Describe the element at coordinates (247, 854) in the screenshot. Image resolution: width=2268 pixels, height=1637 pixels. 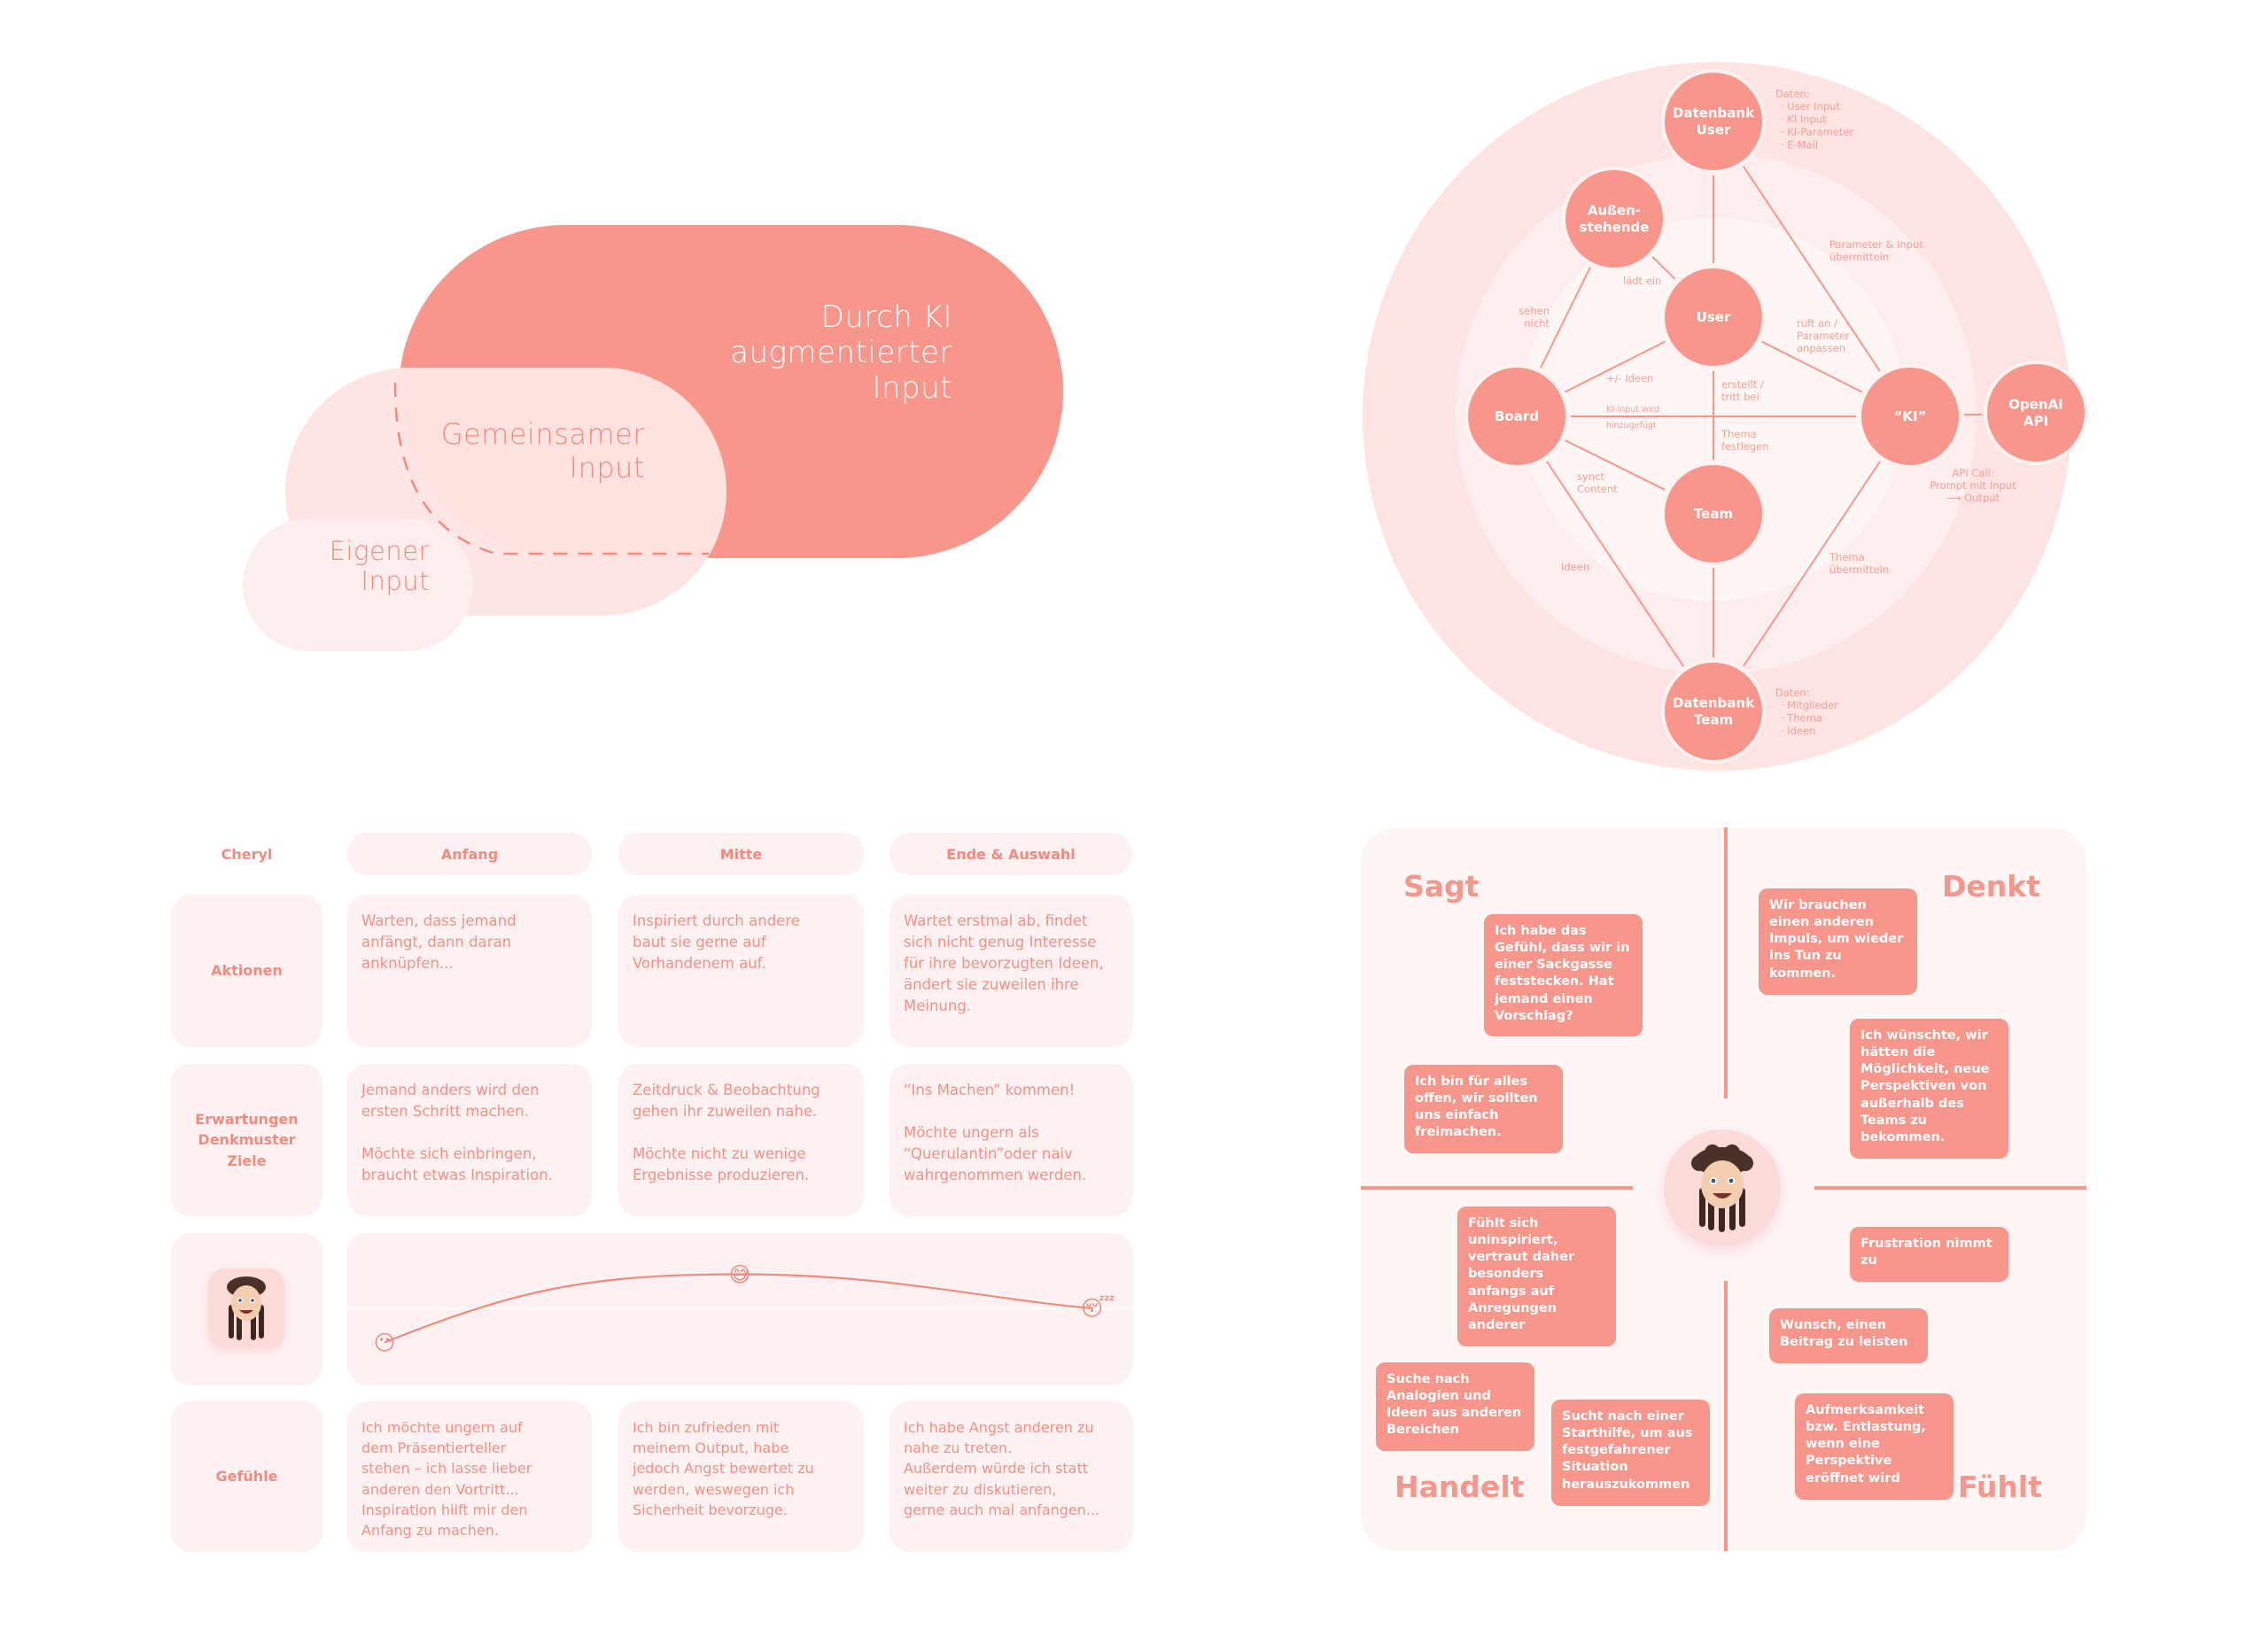
I see `persona-name: Cheryl` at that location.